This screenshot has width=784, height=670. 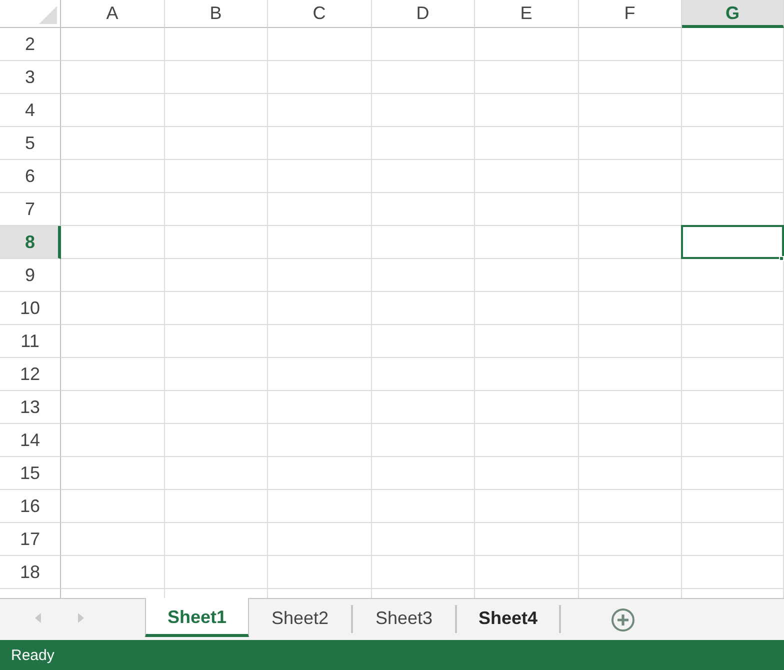 I want to click on fill-handle, so click(x=781, y=258).